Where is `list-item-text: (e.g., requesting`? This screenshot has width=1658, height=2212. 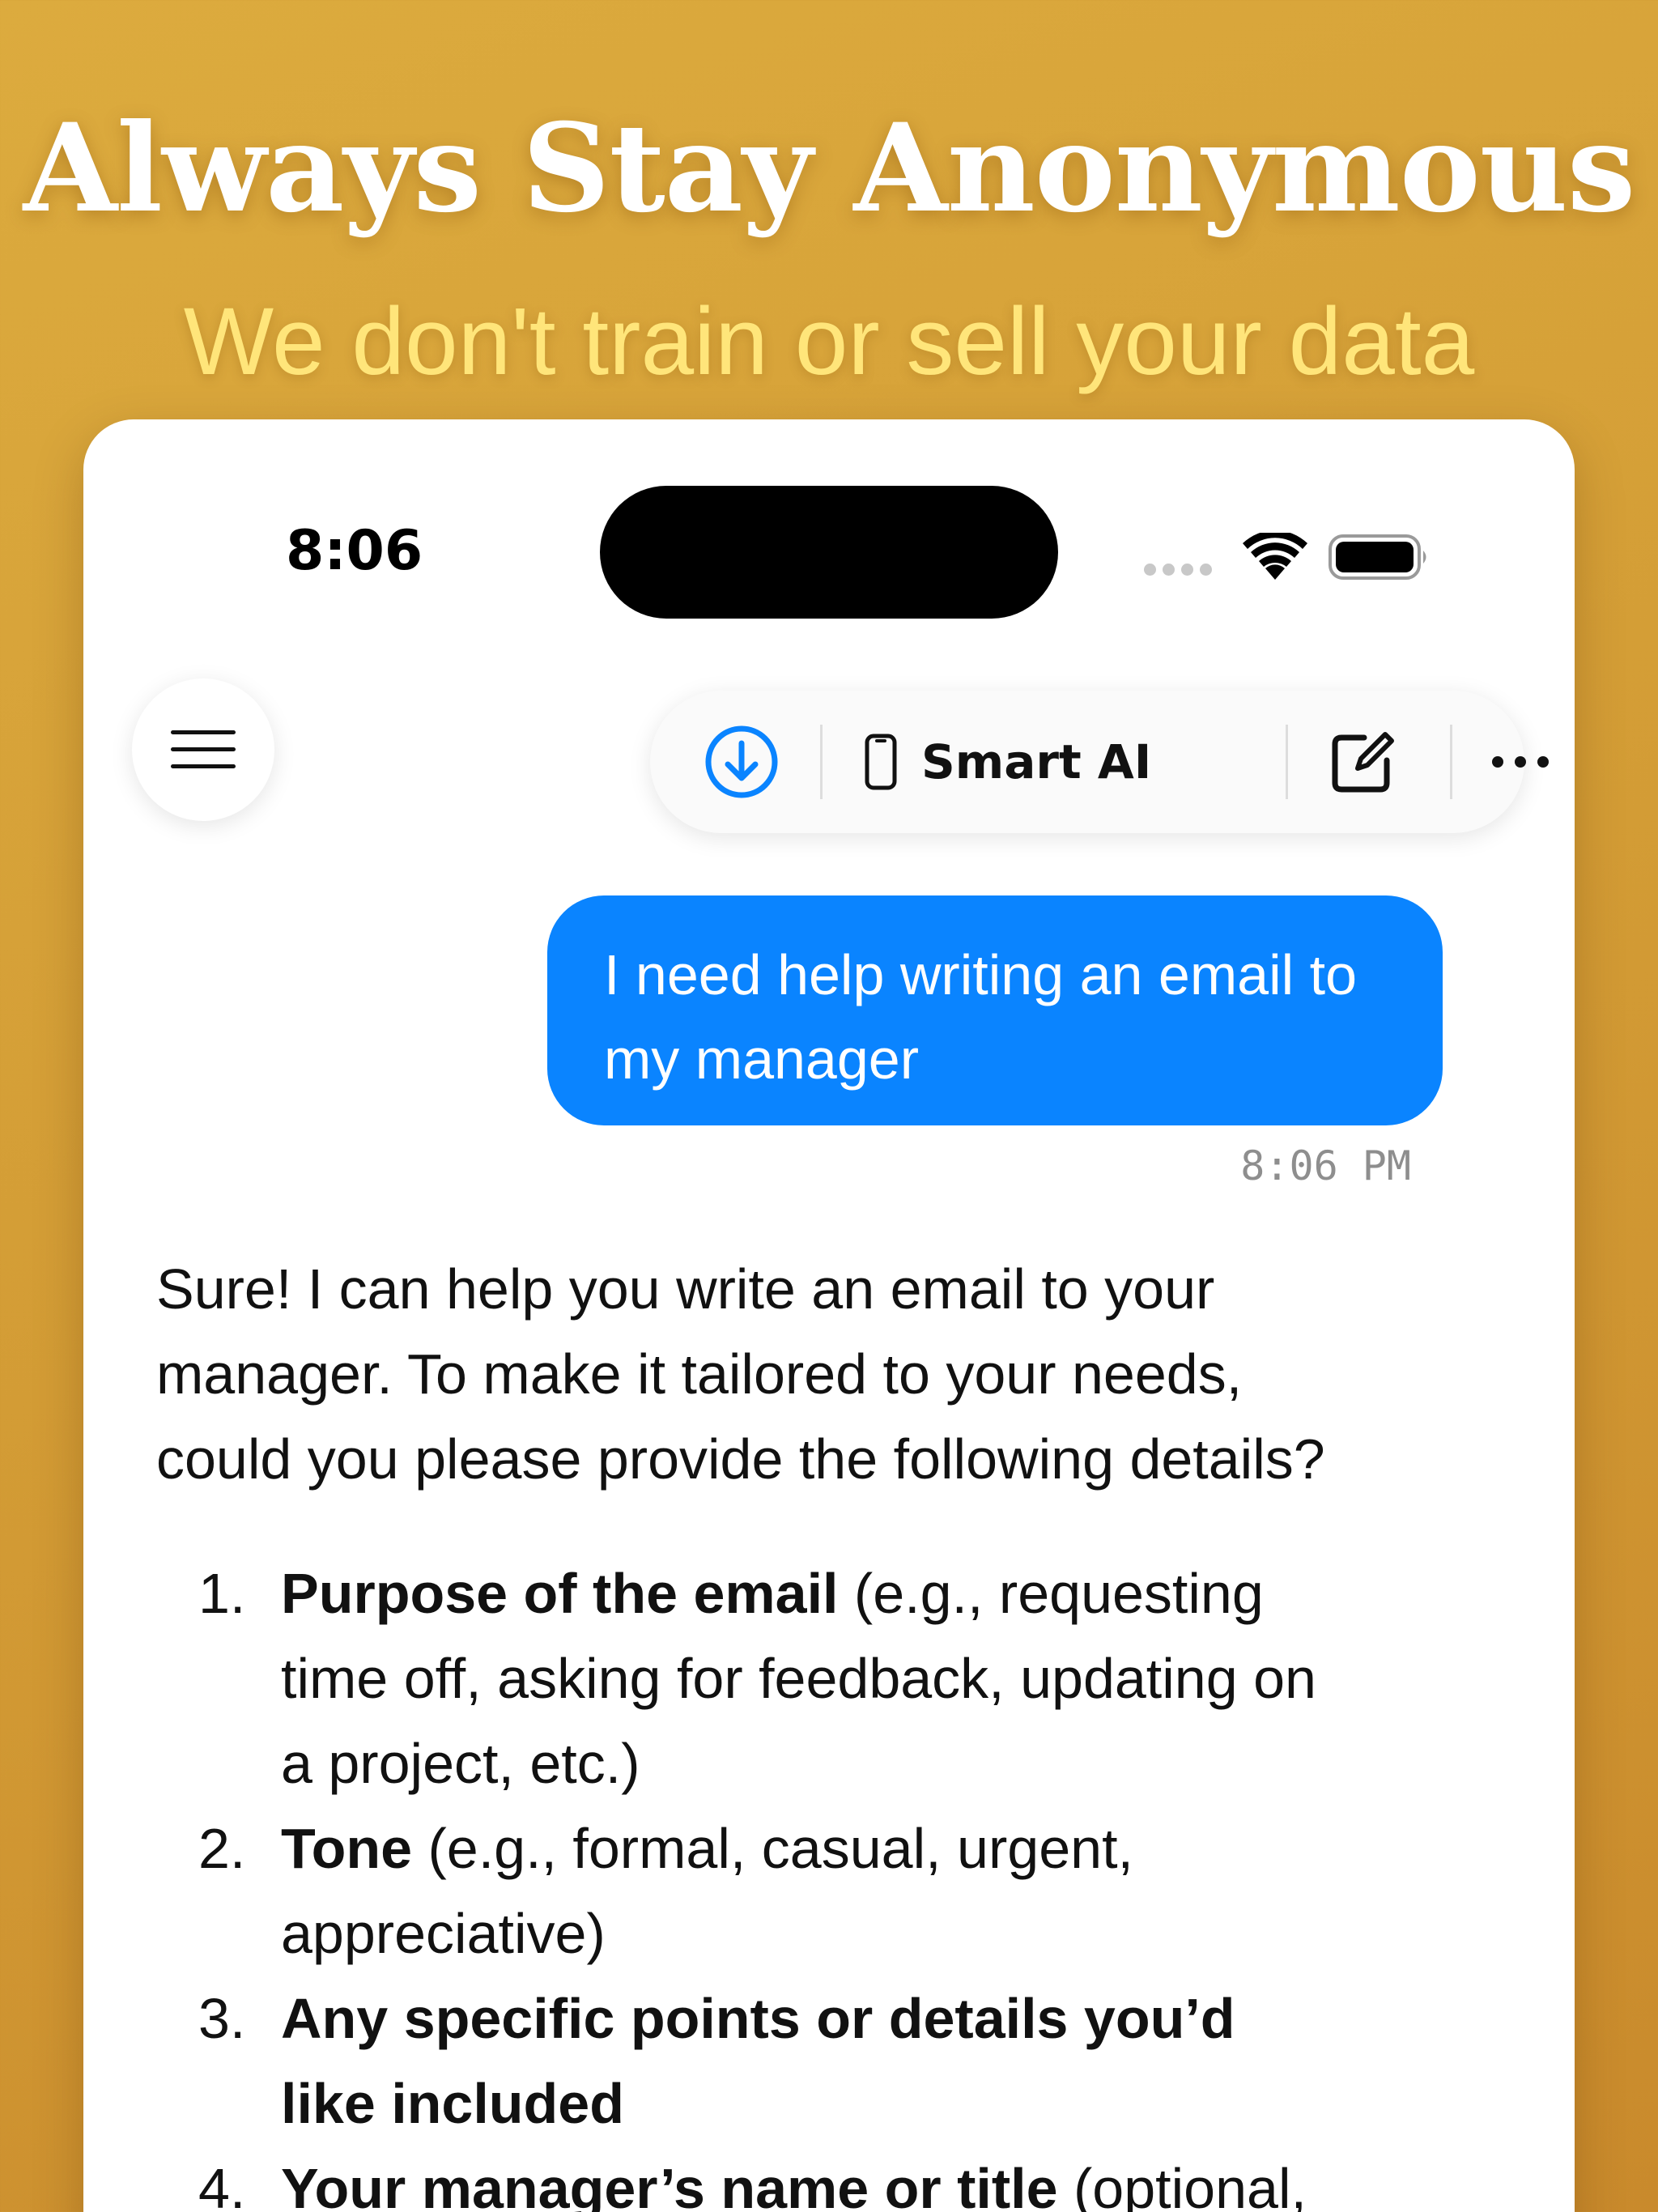 list-item-text: (e.g., requesting is located at coordinates (1051, 1594).